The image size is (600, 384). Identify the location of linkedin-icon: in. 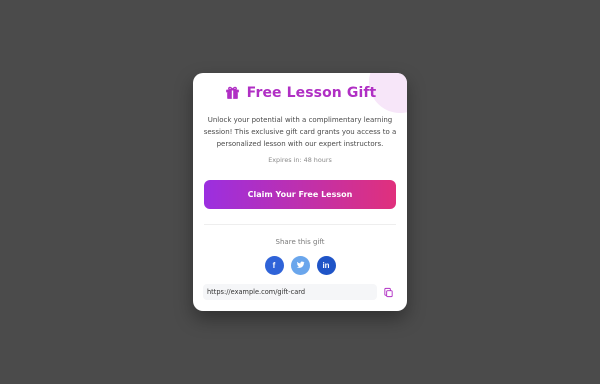
(326, 265).